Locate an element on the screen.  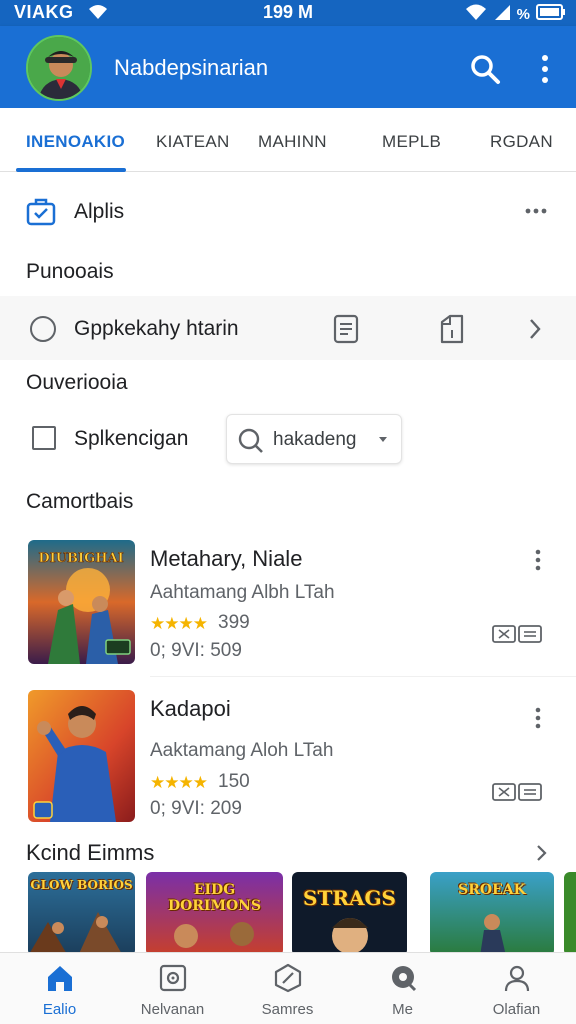
search-button is located at coordinates (485, 69).